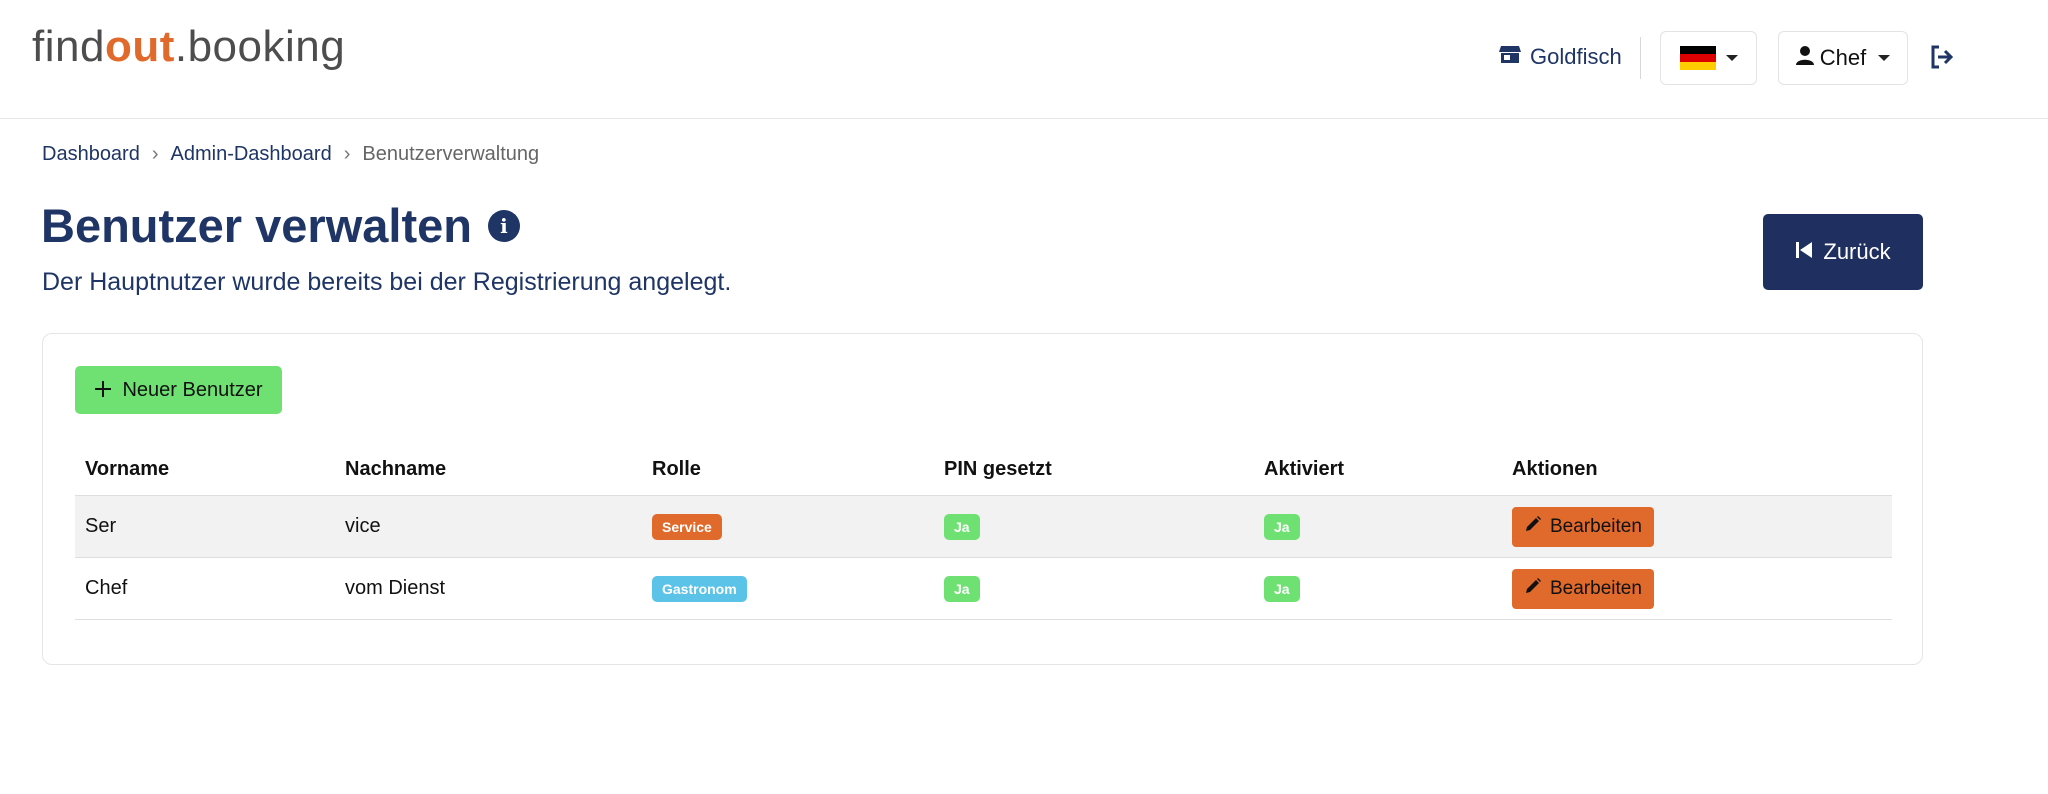 Image resolution: width=2048 pixels, height=794 pixels. Describe the element at coordinates (256, 225) in the screenshot. I see `page-title-text: Benutzer verwalten` at that location.